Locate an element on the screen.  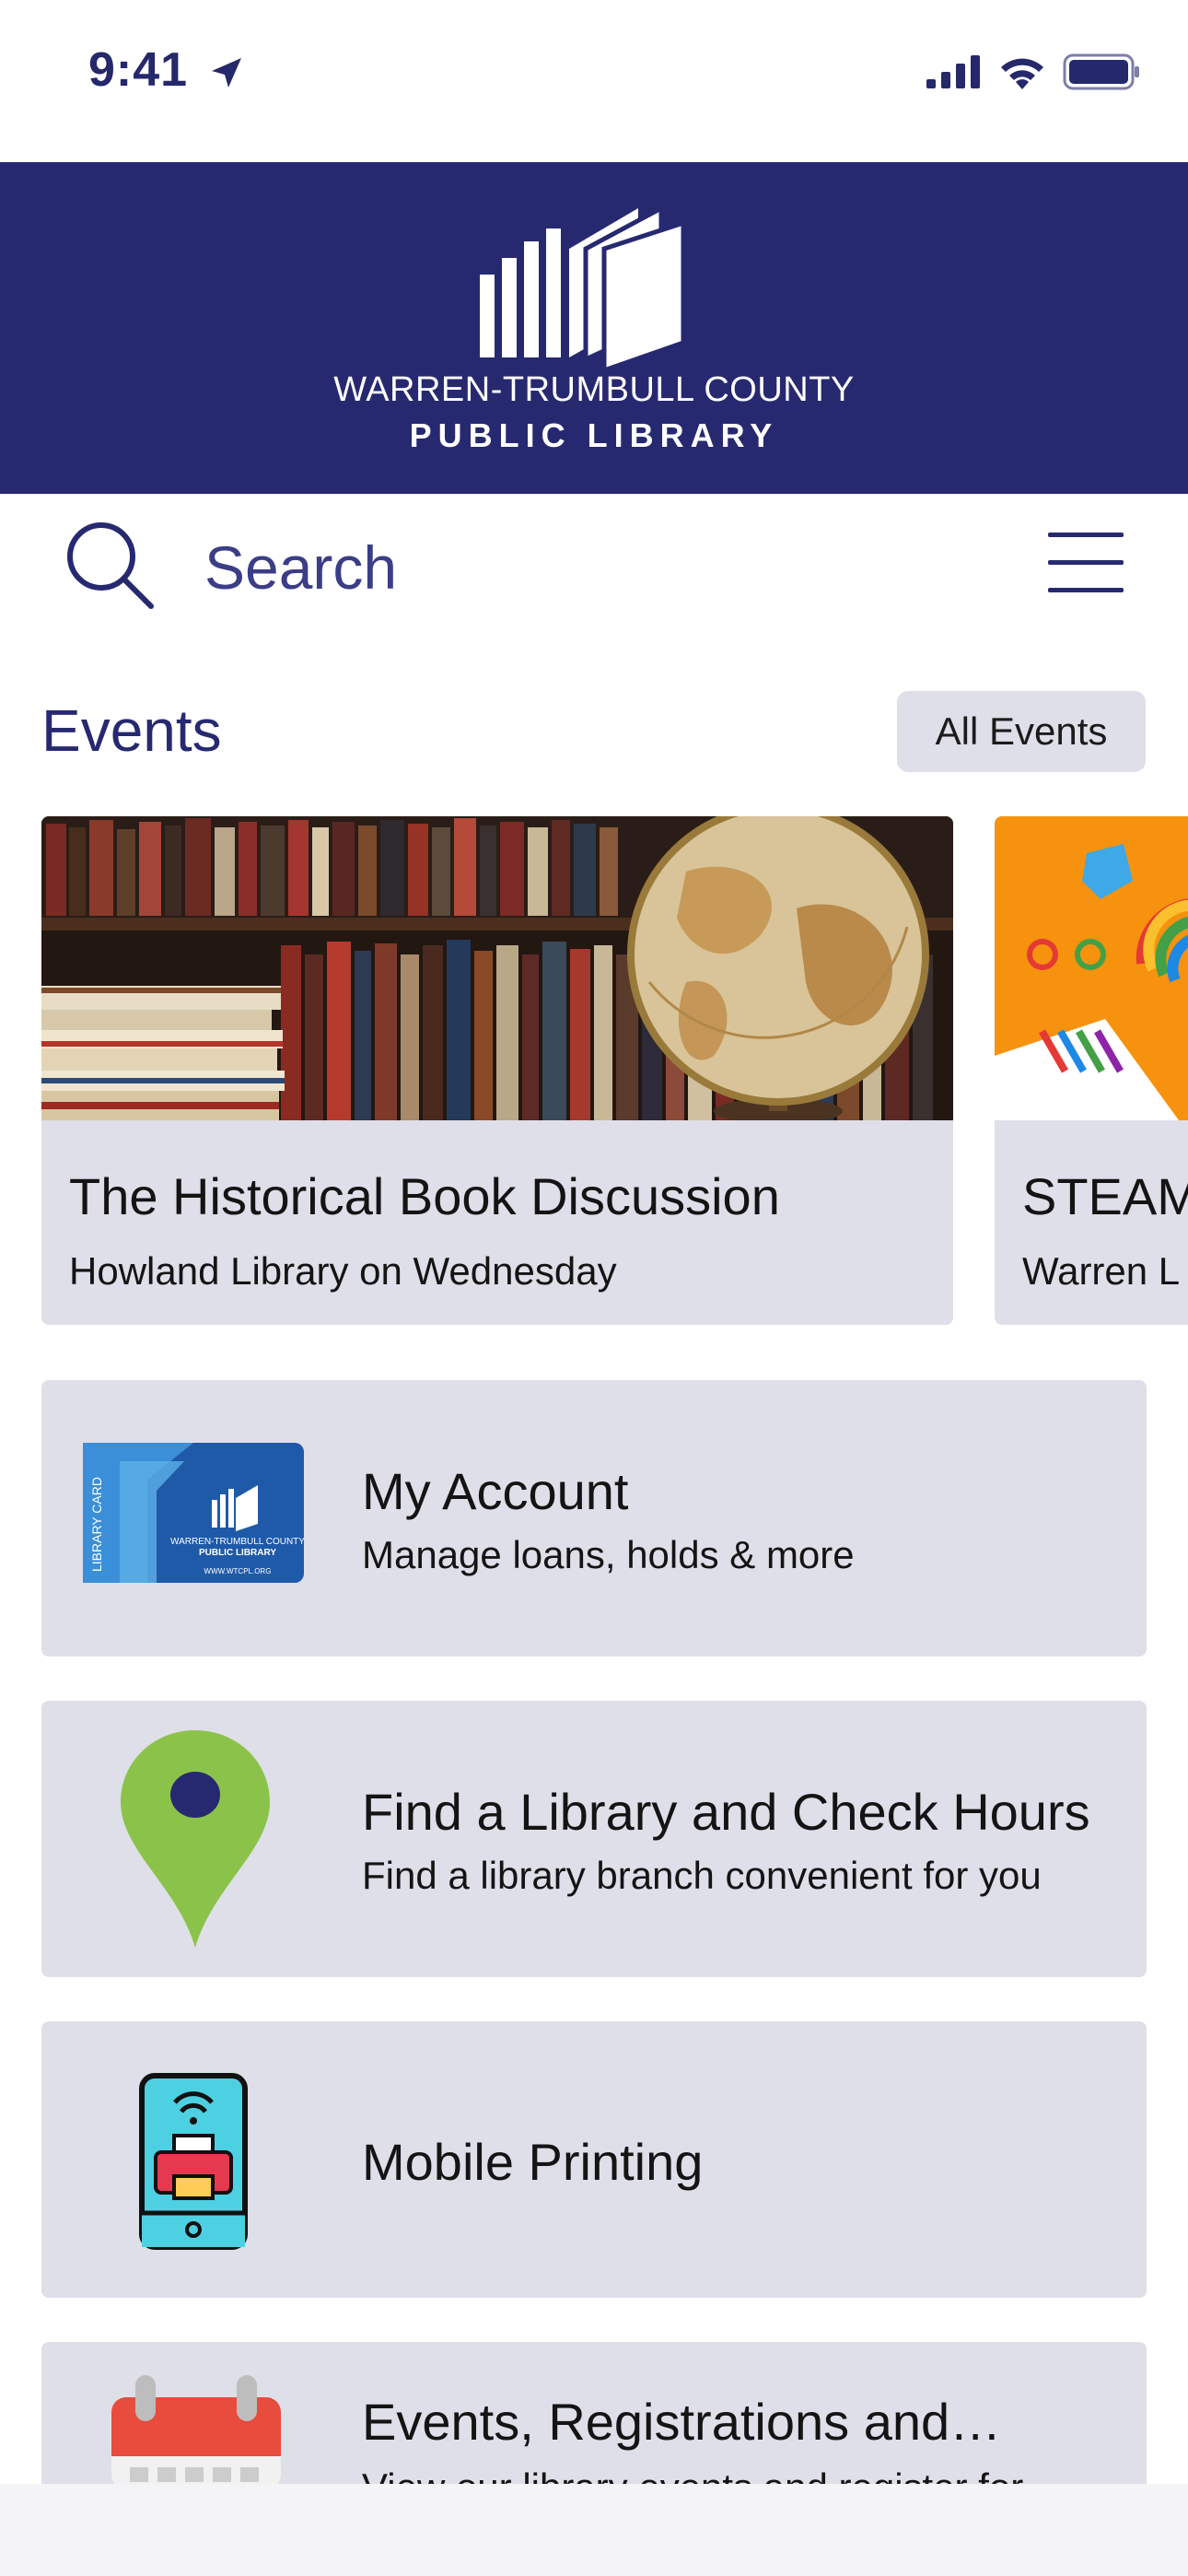
mobile-printing-item: Mobile Printing is located at coordinates (594, 2159).